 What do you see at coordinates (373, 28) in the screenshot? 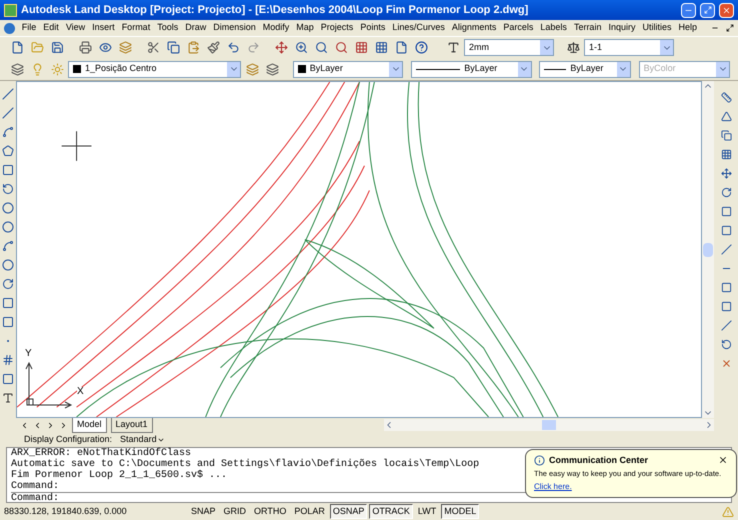
I see `menu-item: Points` at bounding box center [373, 28].